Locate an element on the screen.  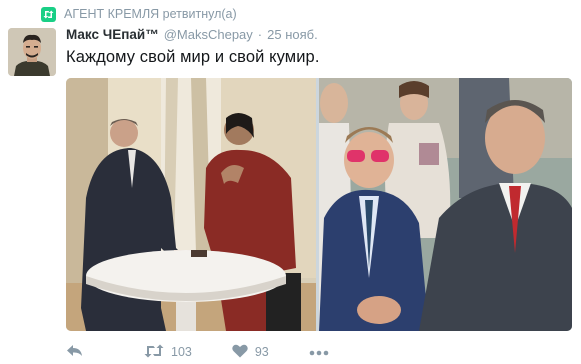
more-button is located at coordinates (319, 352).